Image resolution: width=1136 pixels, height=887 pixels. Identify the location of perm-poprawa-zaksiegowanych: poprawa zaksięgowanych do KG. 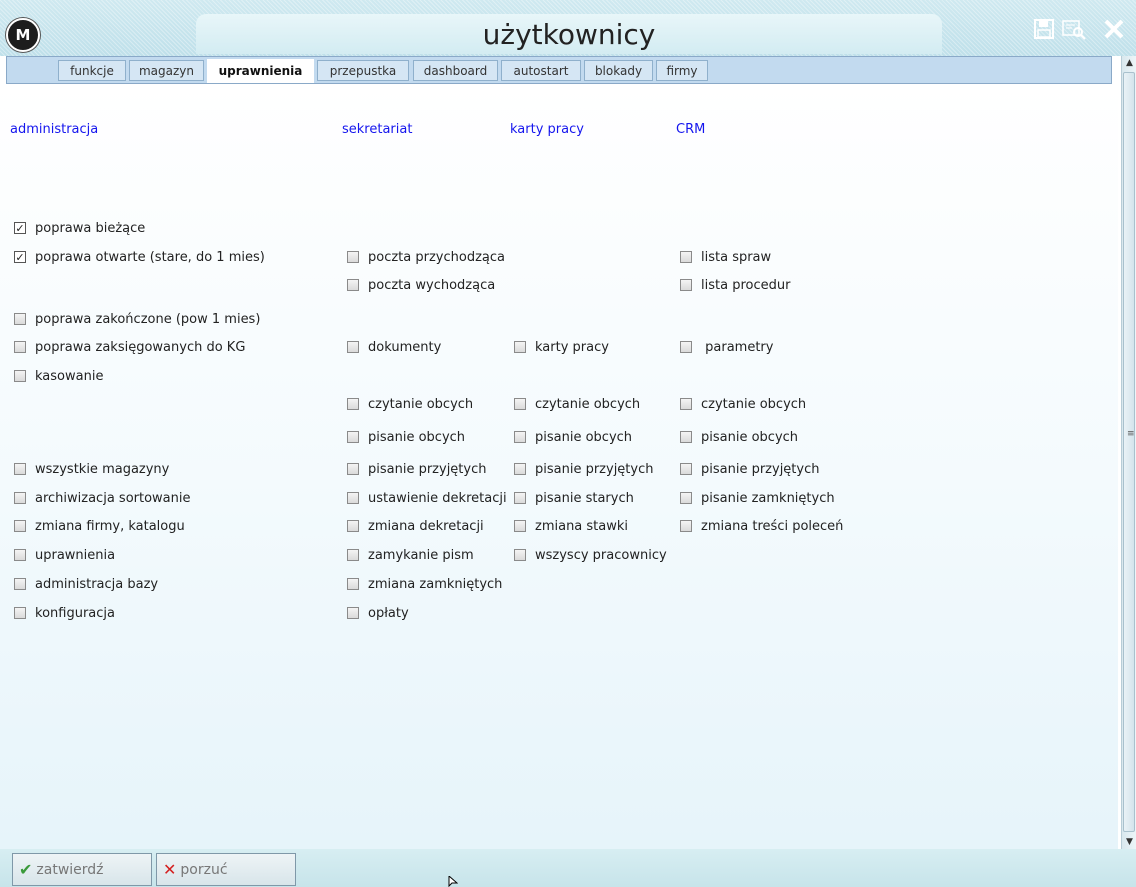
(129, 347).